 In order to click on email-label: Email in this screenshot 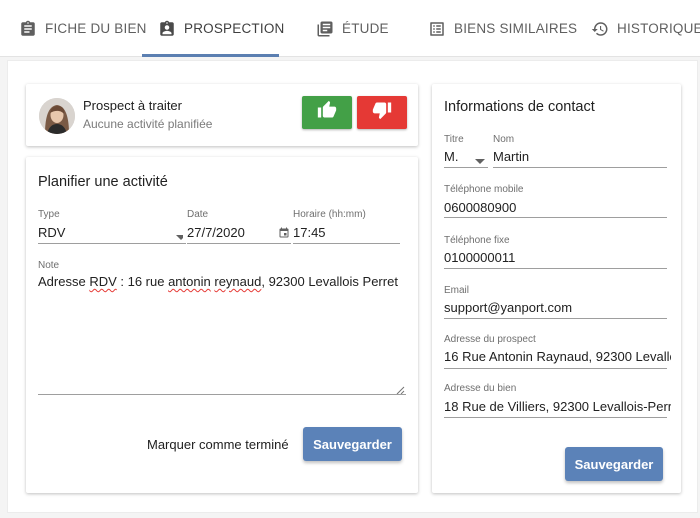, I will do `click(457, 290)`.